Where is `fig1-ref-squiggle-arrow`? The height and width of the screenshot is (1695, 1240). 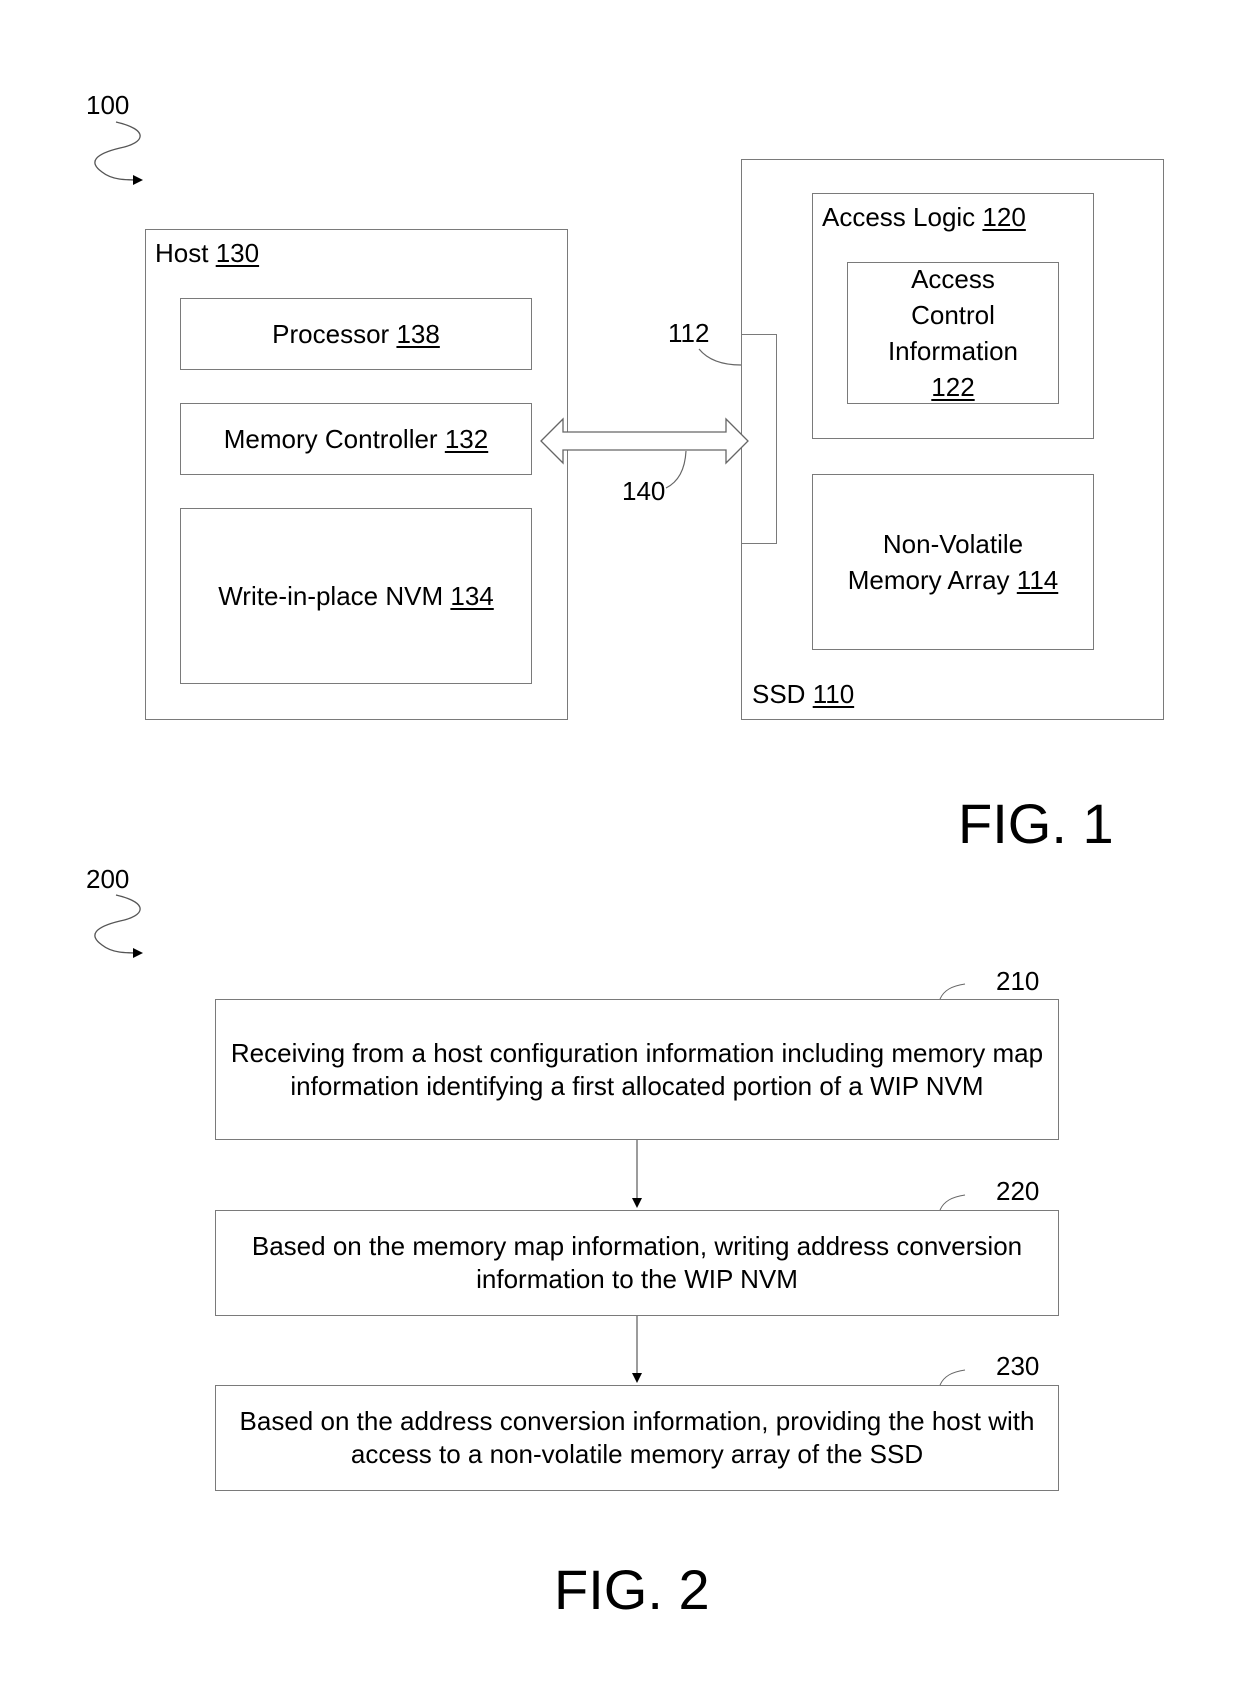 fig1-ref-squiggle-arrow is located at coordinates (118, 153).